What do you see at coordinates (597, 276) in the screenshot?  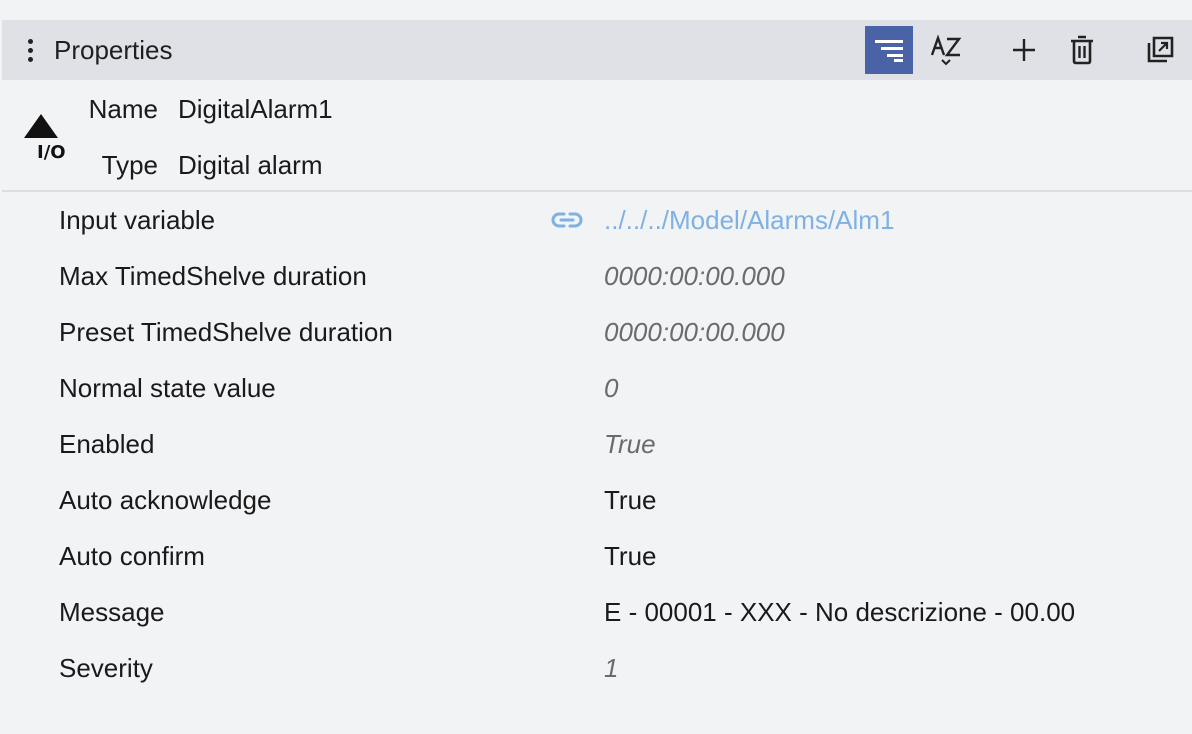 I see `property-row: Max TimedShelve duration 0000:00:00.000` at bounding box center [597, 276].